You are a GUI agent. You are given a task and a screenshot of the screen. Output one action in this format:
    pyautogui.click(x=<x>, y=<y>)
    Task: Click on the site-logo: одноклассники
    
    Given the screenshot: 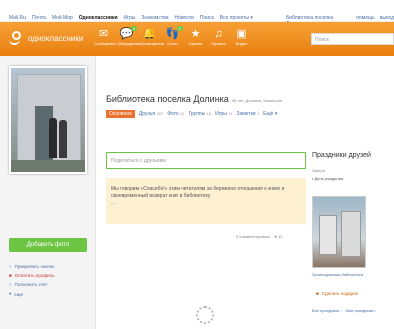 What is the action you would take?
    pyautogui.click(x=45, y=38)
    